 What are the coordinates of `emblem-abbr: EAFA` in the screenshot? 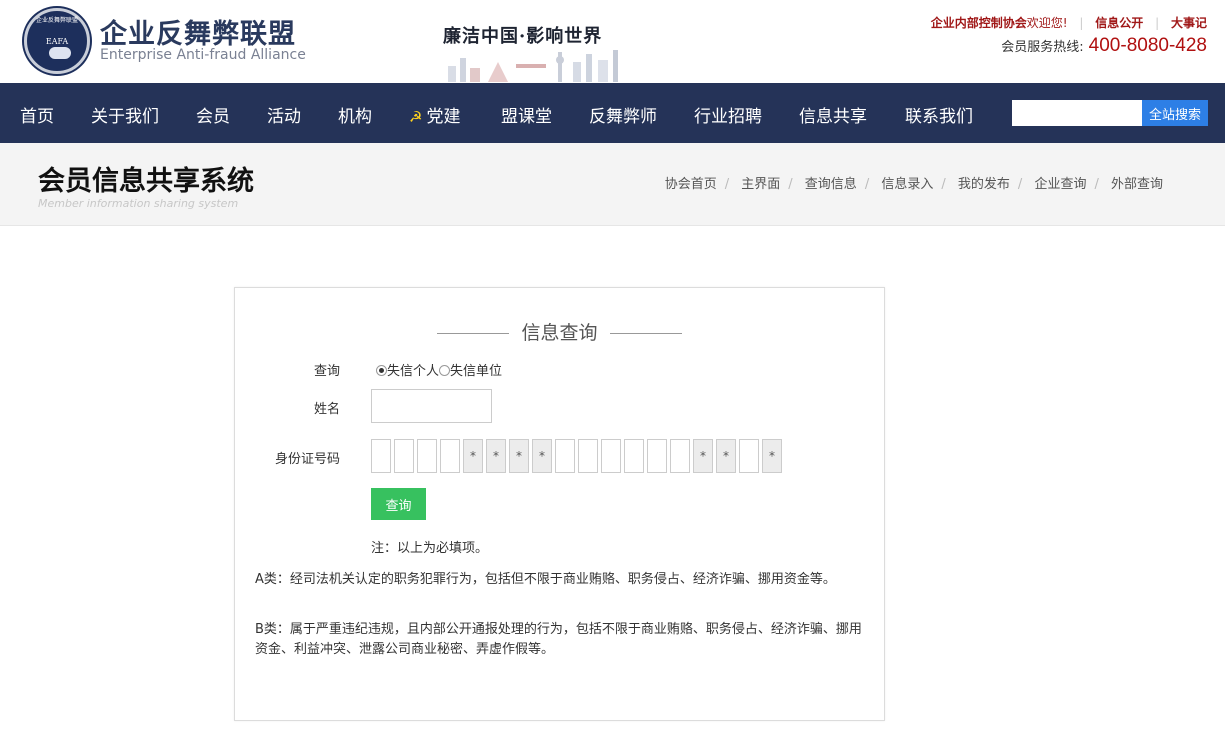 It's located at (57, 41).